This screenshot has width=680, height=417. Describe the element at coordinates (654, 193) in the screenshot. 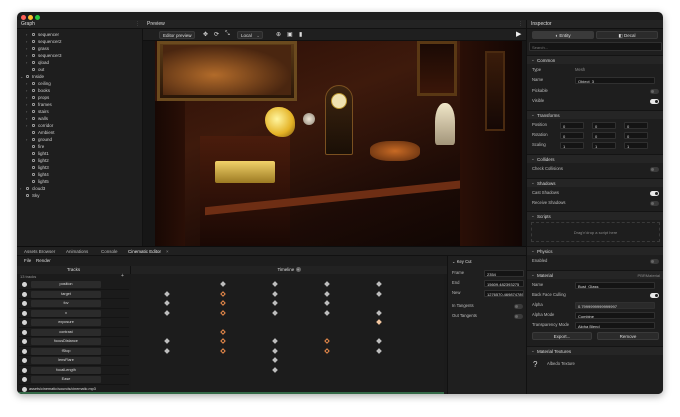

I see `cast-shadows-toggle` at that location.